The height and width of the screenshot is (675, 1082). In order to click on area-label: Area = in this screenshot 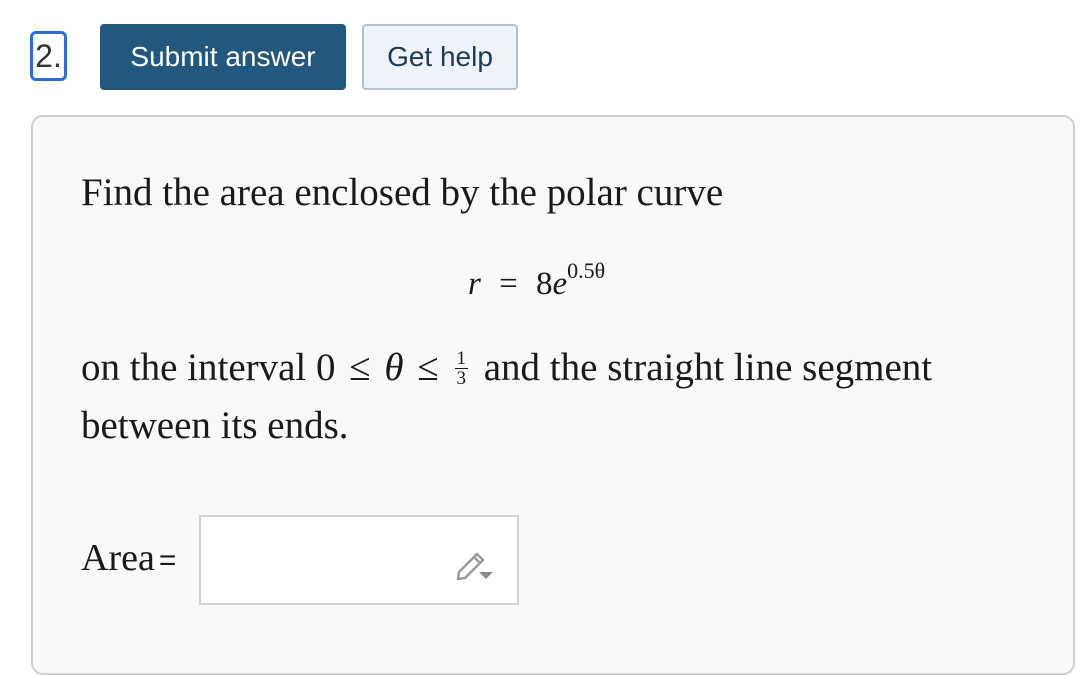, I will do `click(128, 558)`.